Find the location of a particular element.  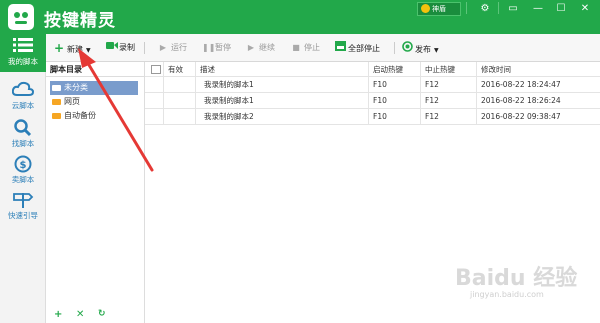

stop-icon: ■ is located at coordinates (296, 47).